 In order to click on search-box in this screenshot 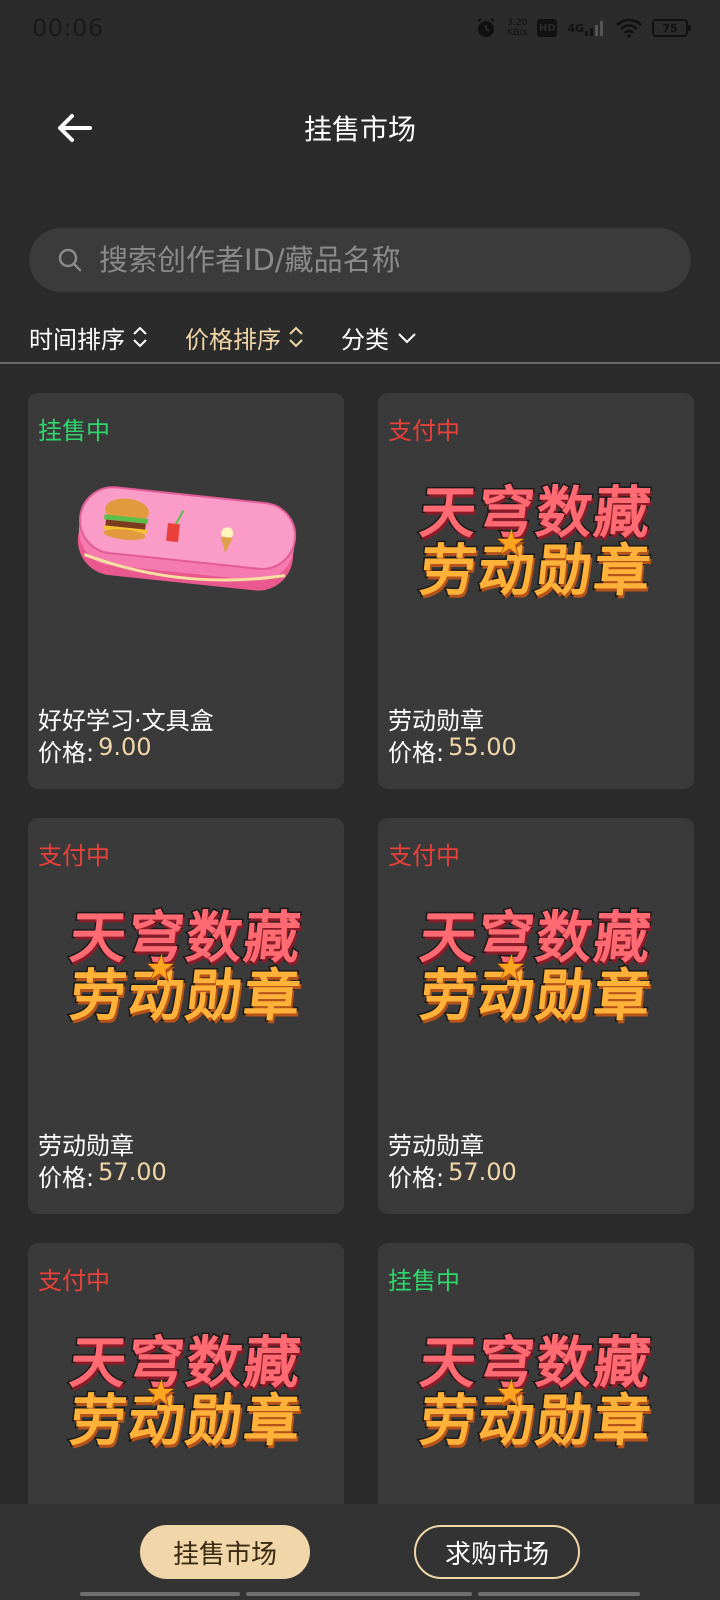, I will do `click(360, 260)`.